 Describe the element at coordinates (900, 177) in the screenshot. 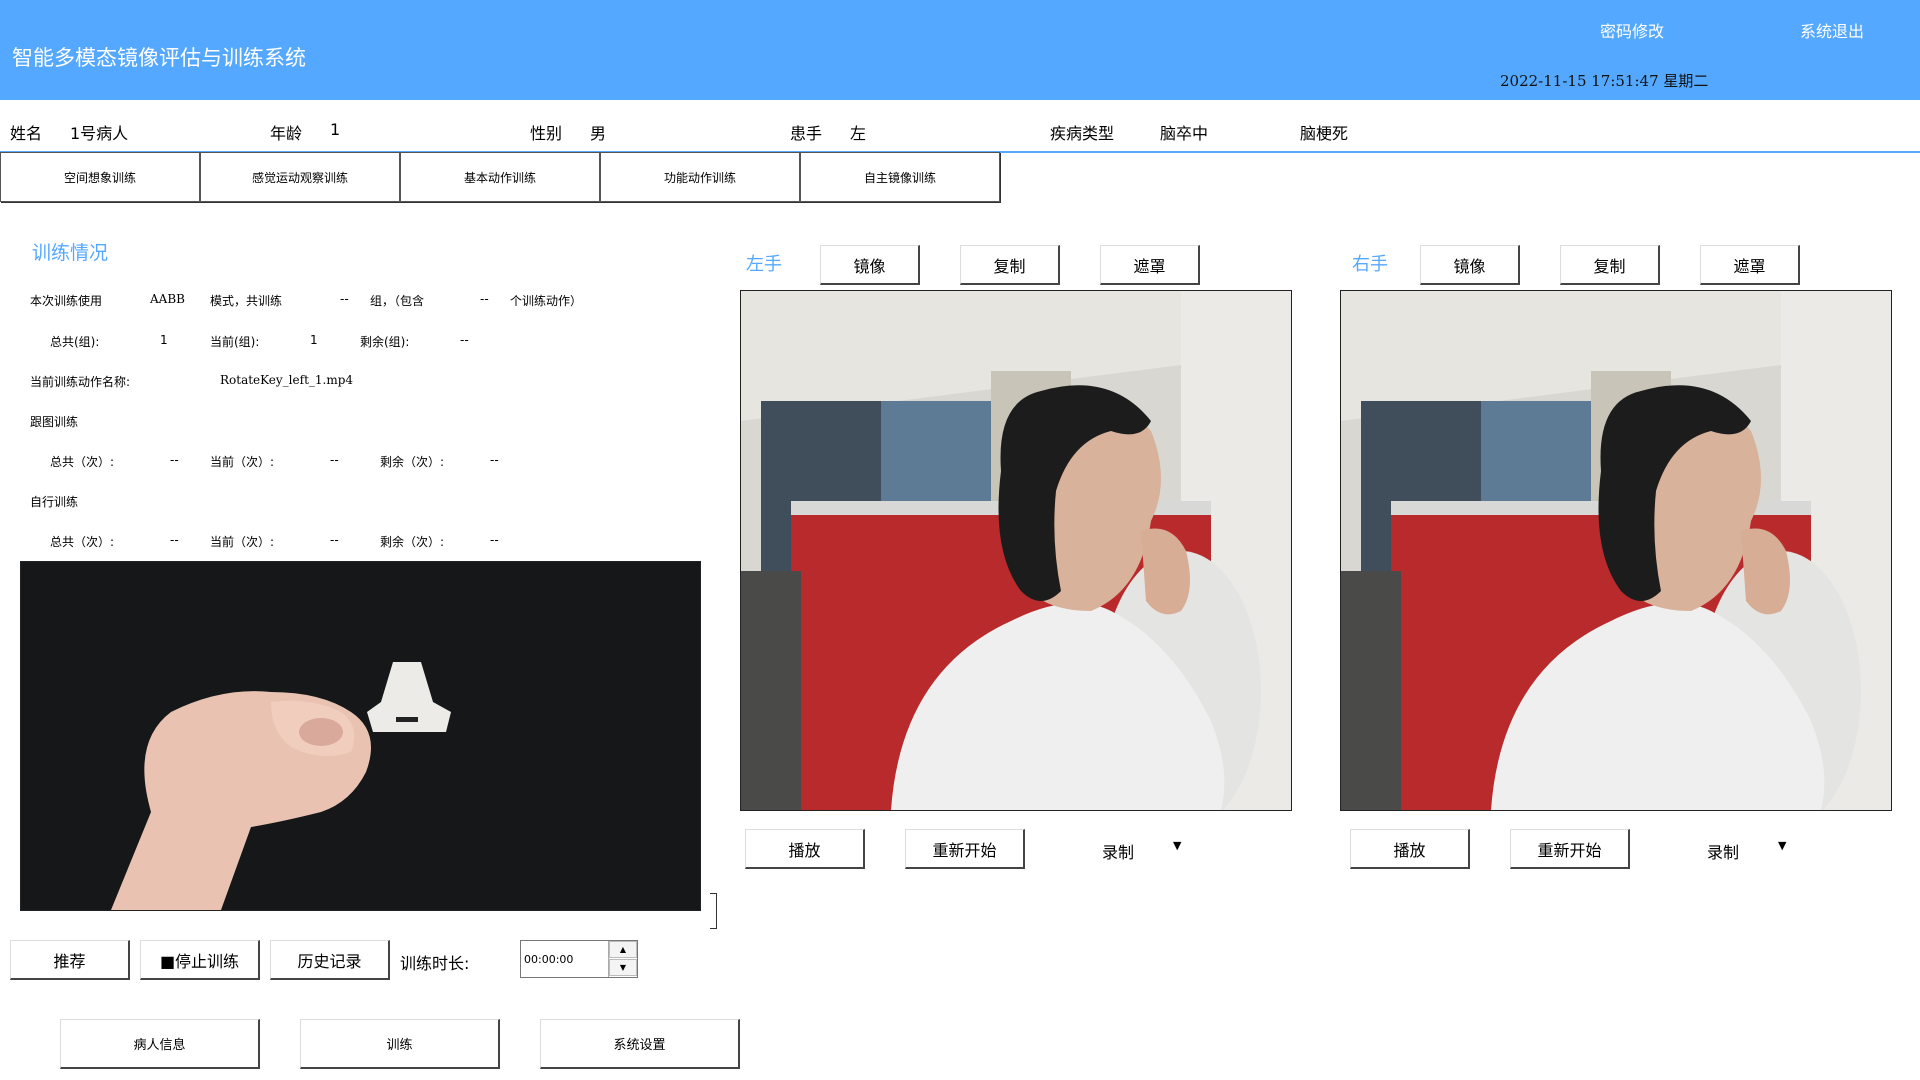

I see `tab-self-mirror: 自主镜像训练` at that location.